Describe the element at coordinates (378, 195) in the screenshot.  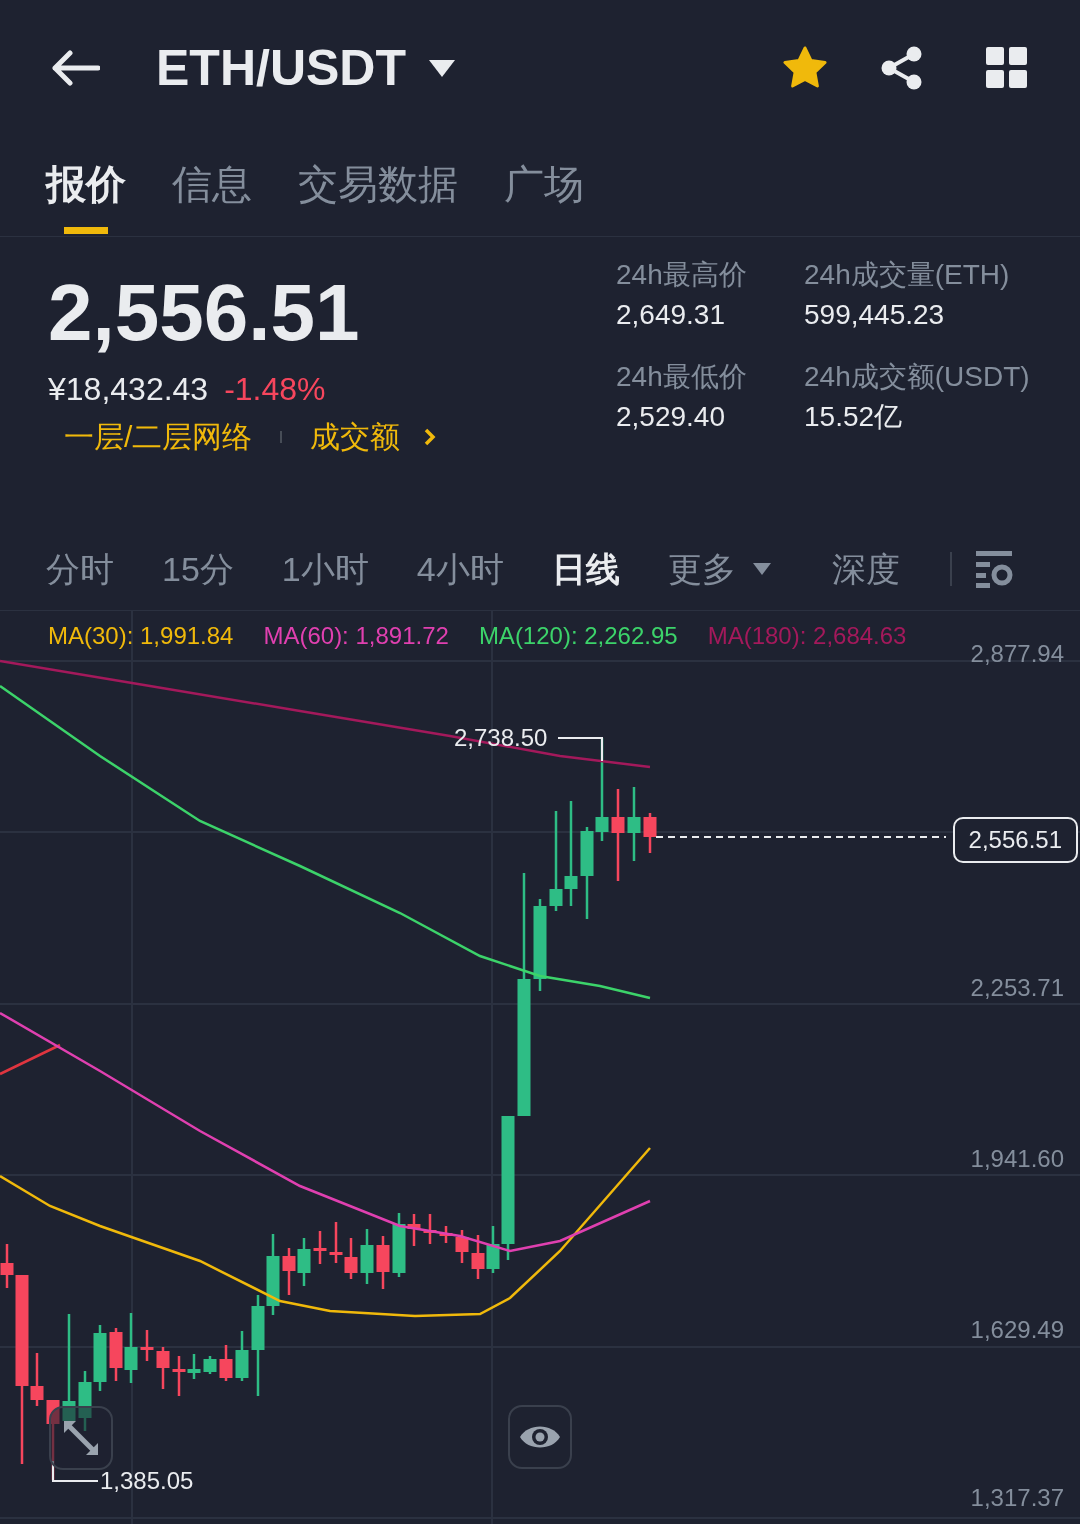
I see `tab: 交易数据` at that location.